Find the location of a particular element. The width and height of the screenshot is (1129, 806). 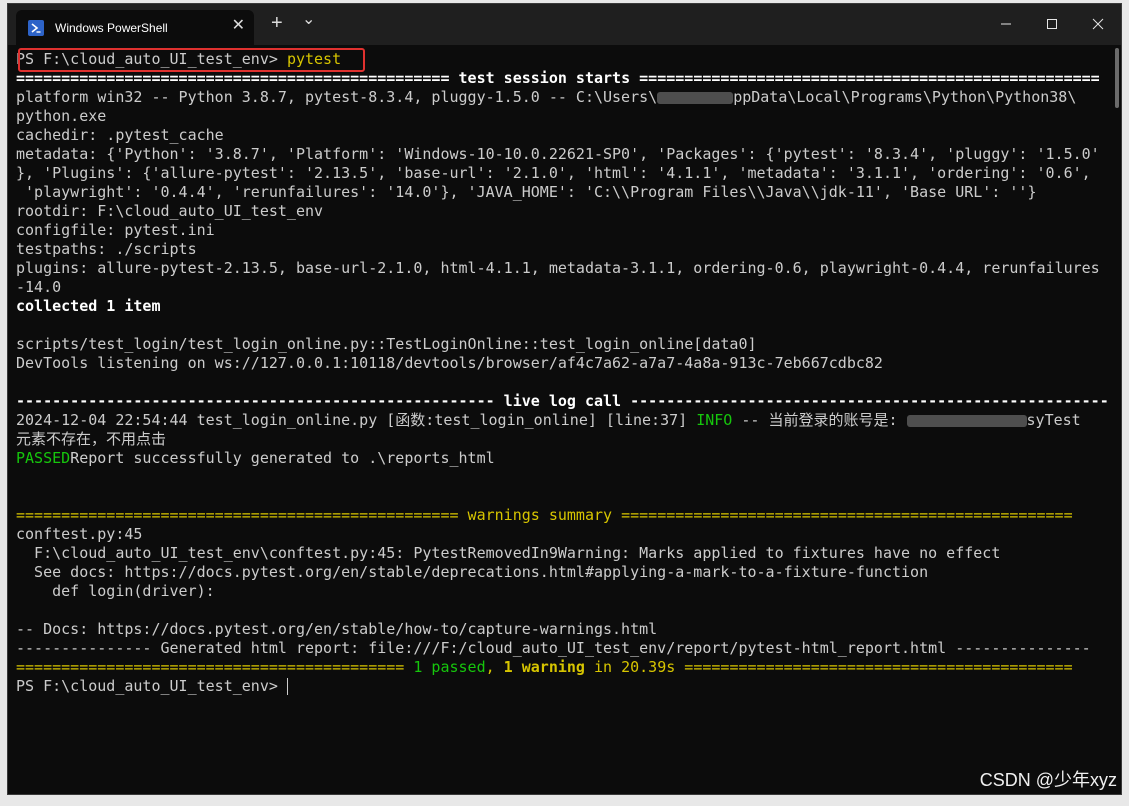

redacted-username is located at coordinates (695, 97).